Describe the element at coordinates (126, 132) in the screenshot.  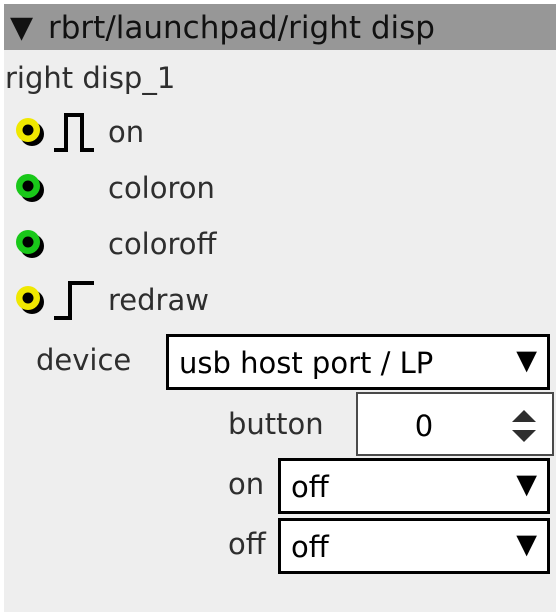
I see `port-label-on: on` at that location.